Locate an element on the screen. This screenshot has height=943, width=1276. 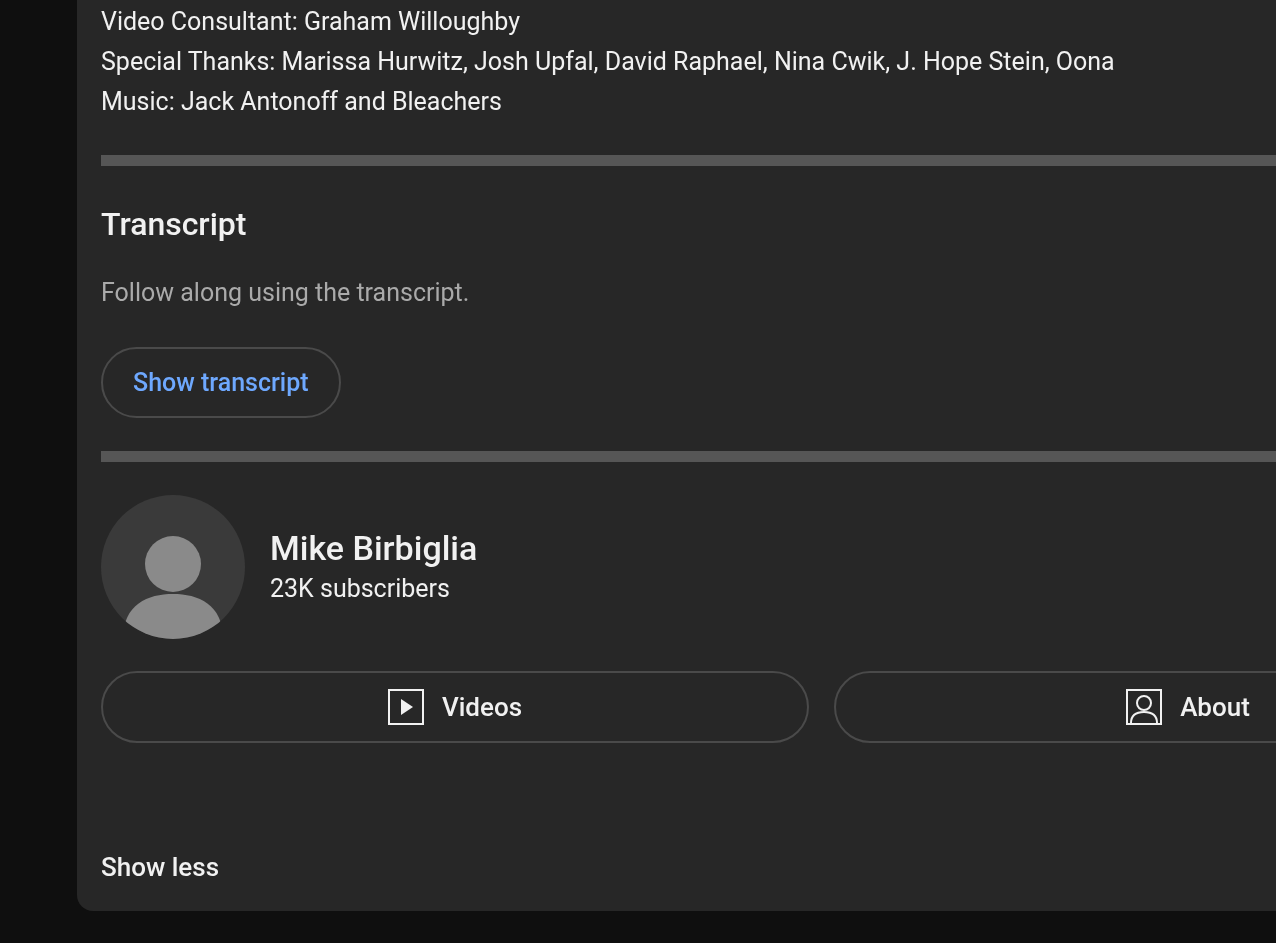
subscriber-count: 23K subscribers is located at coordinates (360, 589).